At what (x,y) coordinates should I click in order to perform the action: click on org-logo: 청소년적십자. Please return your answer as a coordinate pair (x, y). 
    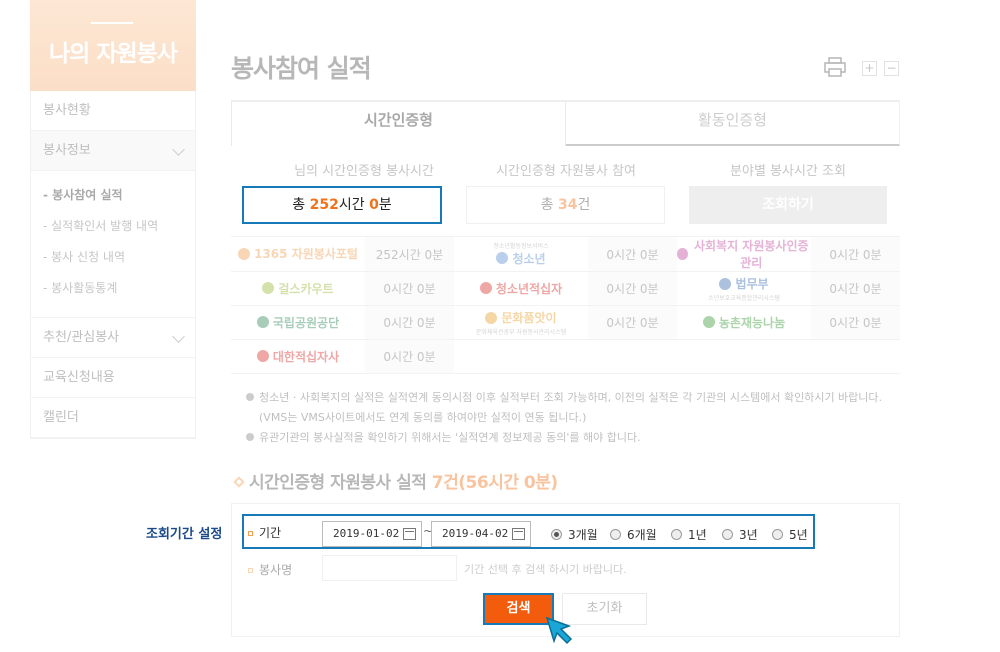
    Looking at the image, I should click on (521, 288).